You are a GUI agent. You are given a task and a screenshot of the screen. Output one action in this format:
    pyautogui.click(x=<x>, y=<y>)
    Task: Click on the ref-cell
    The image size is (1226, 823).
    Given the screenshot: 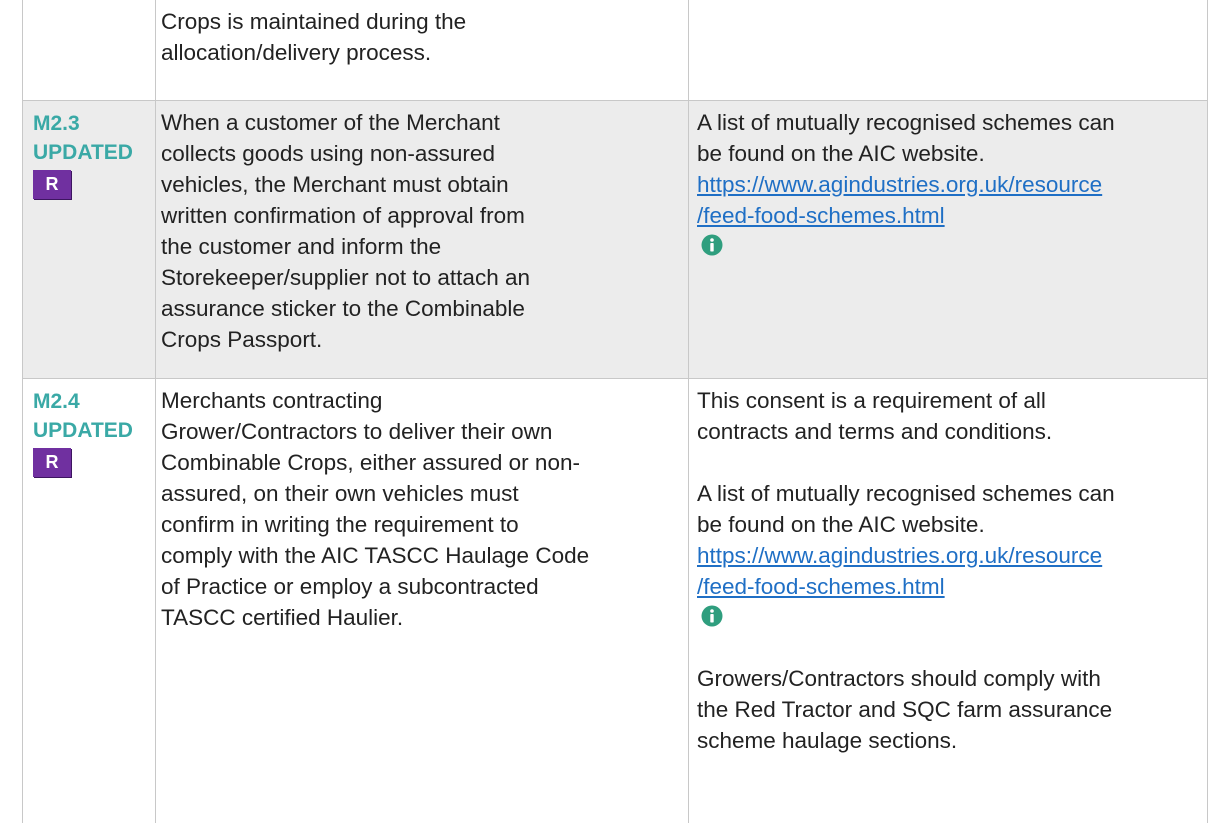 What is the action you would take?
    pyautogui.click(x=89, y=50)
    